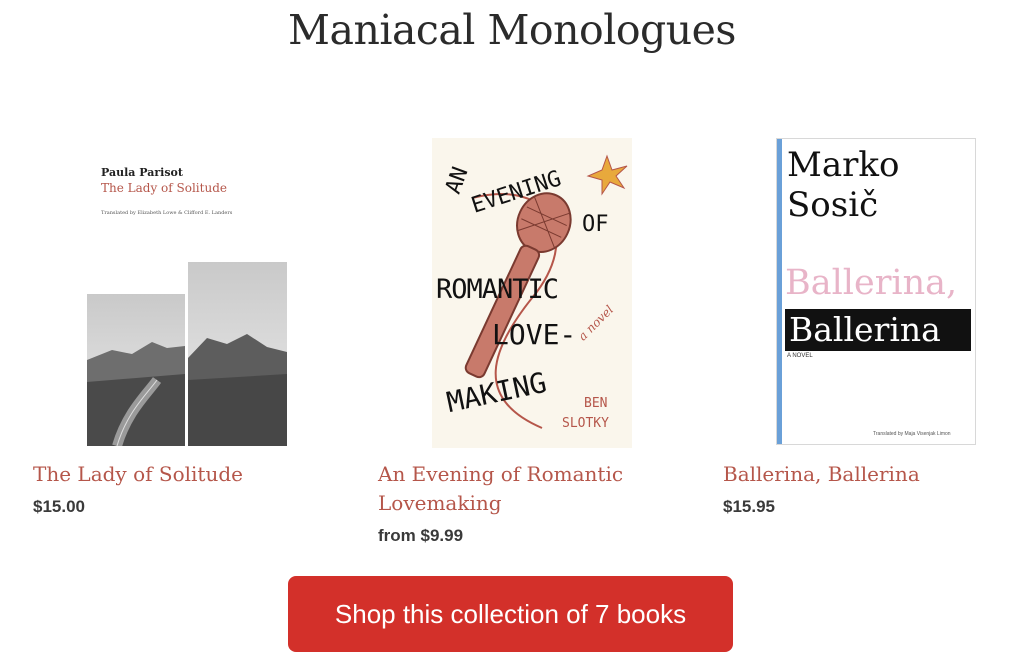 This screenshot has height=666, width=1024. What do you see at coordinates (843, 165) in the screenshot?
I see `cover-author: Marko` at bounding box center [843, 165].